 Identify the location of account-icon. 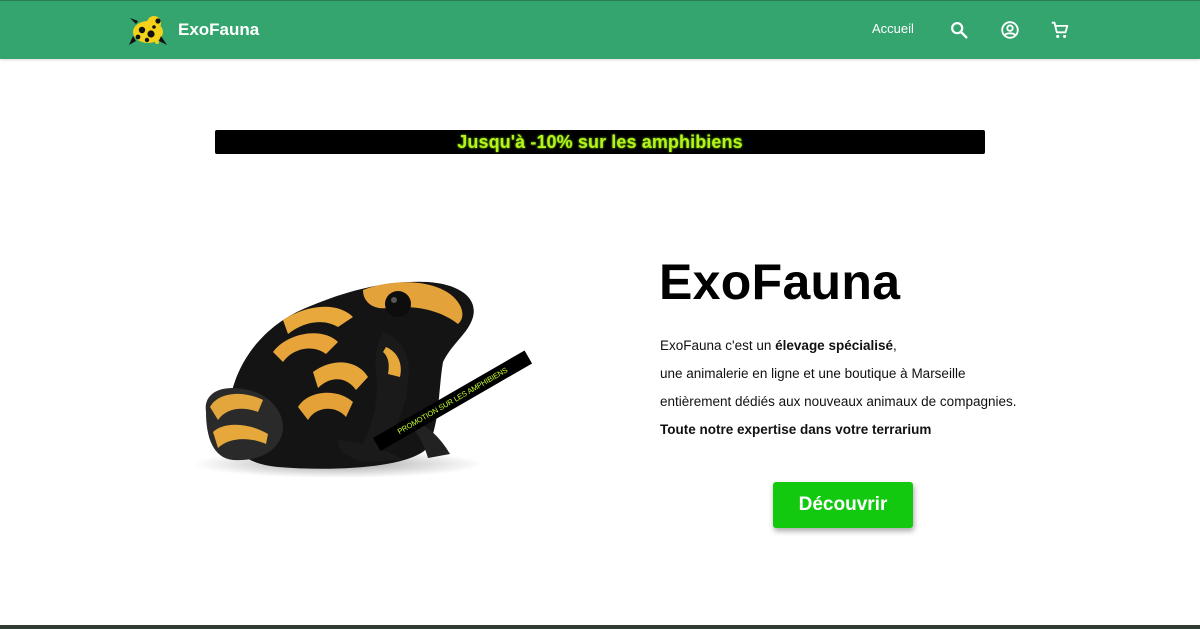
(1010, 30).